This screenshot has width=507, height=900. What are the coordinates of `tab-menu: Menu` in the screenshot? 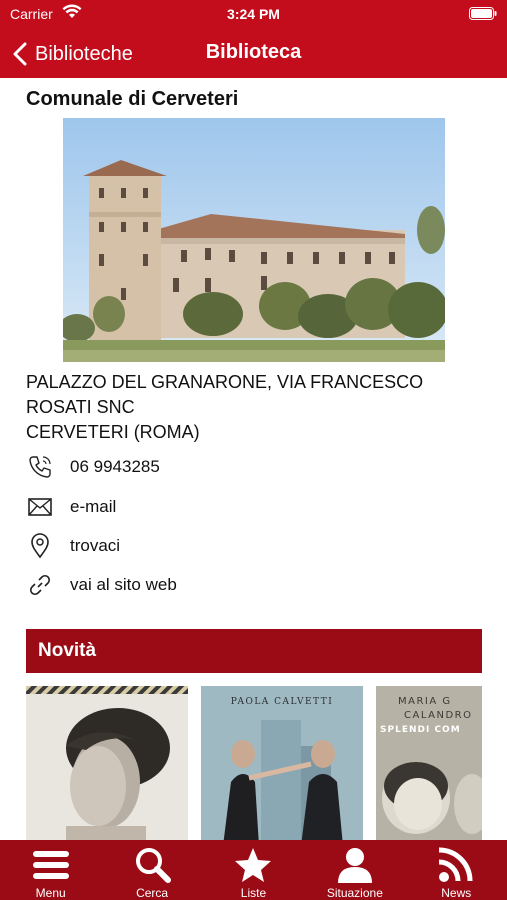 It's located at (51, 870).